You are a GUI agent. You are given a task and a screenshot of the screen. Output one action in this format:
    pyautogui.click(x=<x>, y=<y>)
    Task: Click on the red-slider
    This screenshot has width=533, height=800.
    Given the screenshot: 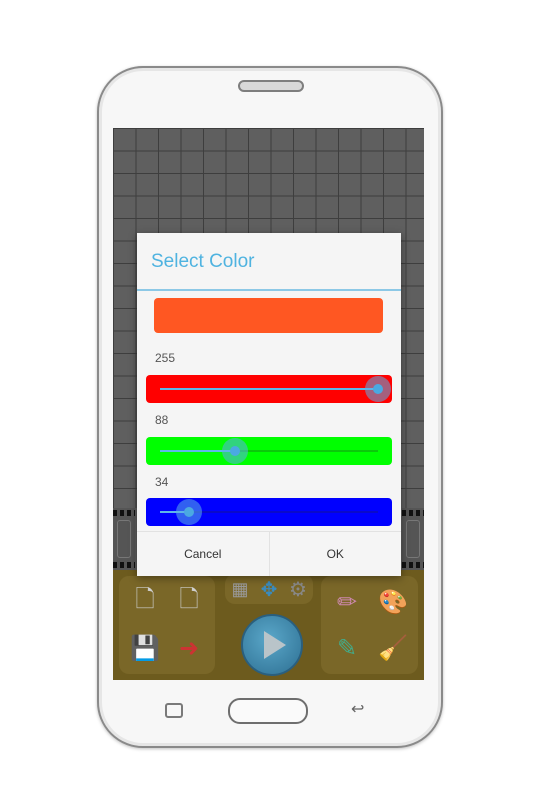 What is the action you would take?
    pyautogui.click(x=269, y=389)
    